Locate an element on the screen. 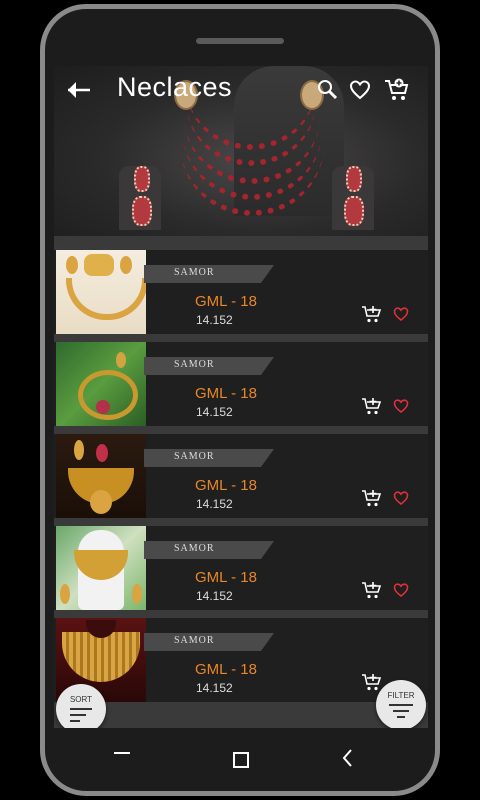 Image resolution: width=480 pixels, height=800 pixels. earring-left-drop is located at coordinates (142, 211).